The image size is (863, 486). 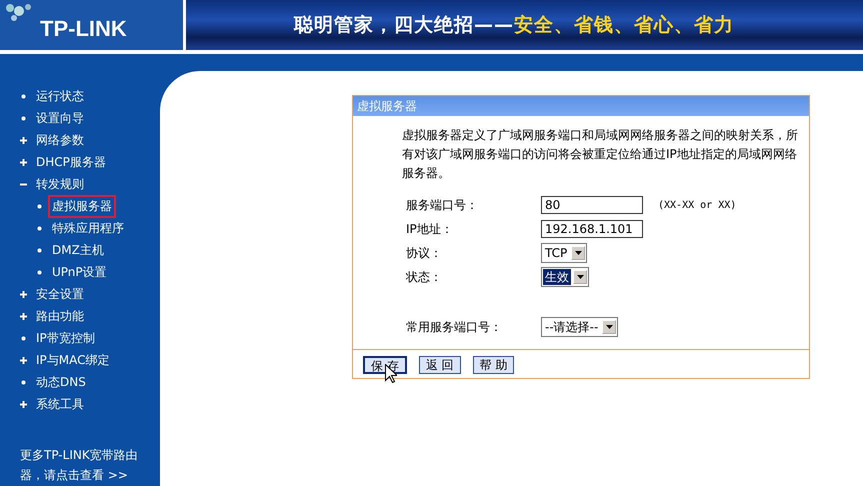 I want to click on description: 虚拟服务器定义了广域网服务端口和局域网网络服务器之间的映射关系，所有对该广域网服务端口的访问将会被重定位给通过IP地址指定的局域网网络服务器。, so click(x=600, y=154).